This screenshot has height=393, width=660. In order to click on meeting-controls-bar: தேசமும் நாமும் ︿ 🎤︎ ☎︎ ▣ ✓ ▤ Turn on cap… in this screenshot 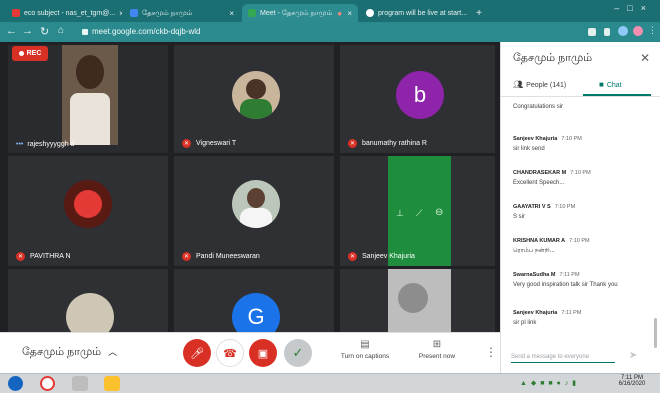, I will do `click(250, 353)`.